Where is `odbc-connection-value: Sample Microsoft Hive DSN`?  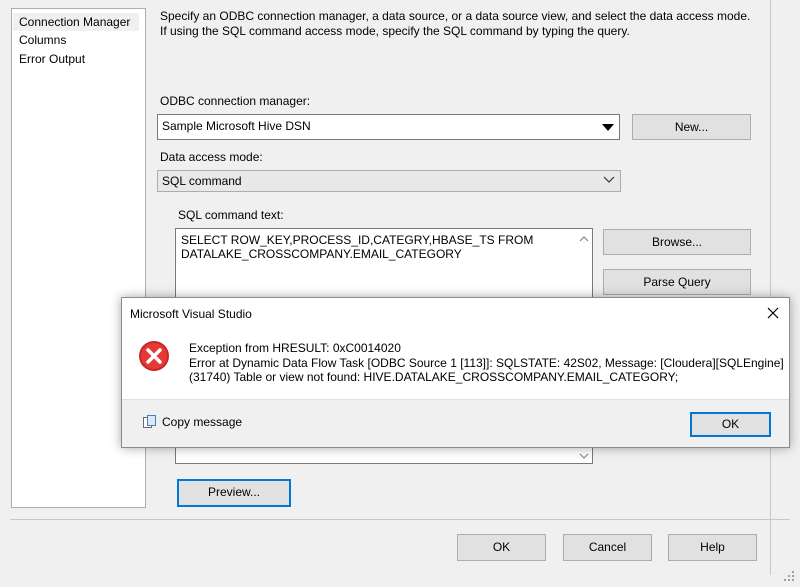
odbc-connection-value: Sample Microsoft Hive DSN is located at coordinates (236, 126).